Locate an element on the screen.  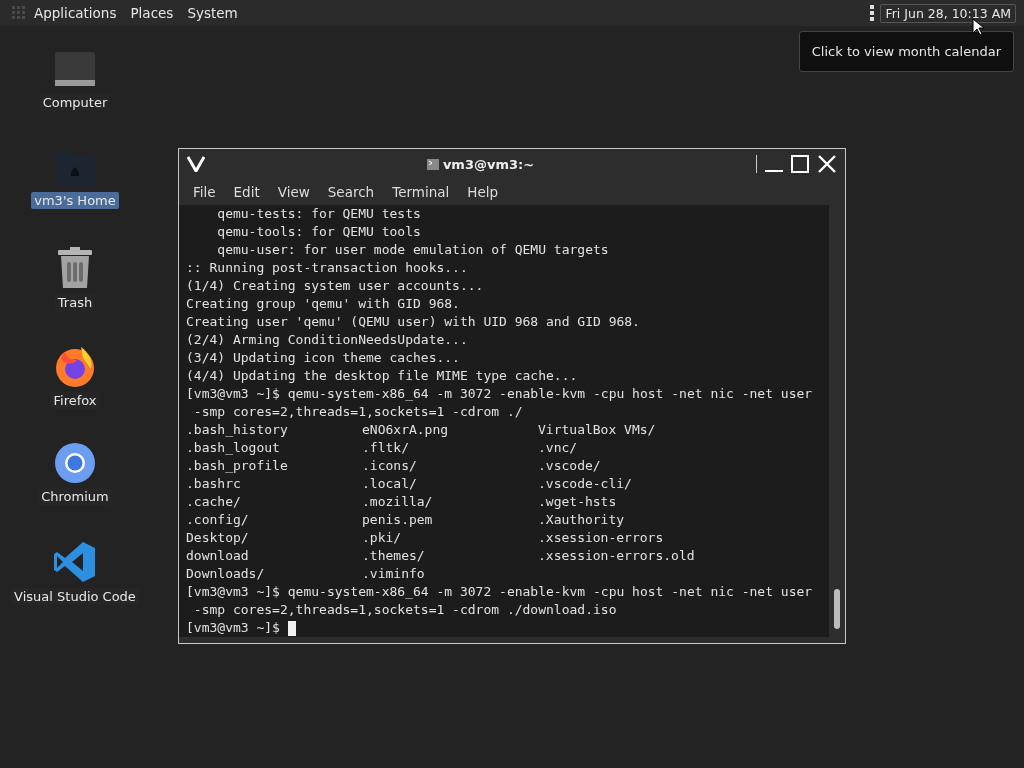
file-name: .config/ is located at coordinates (218, 520).